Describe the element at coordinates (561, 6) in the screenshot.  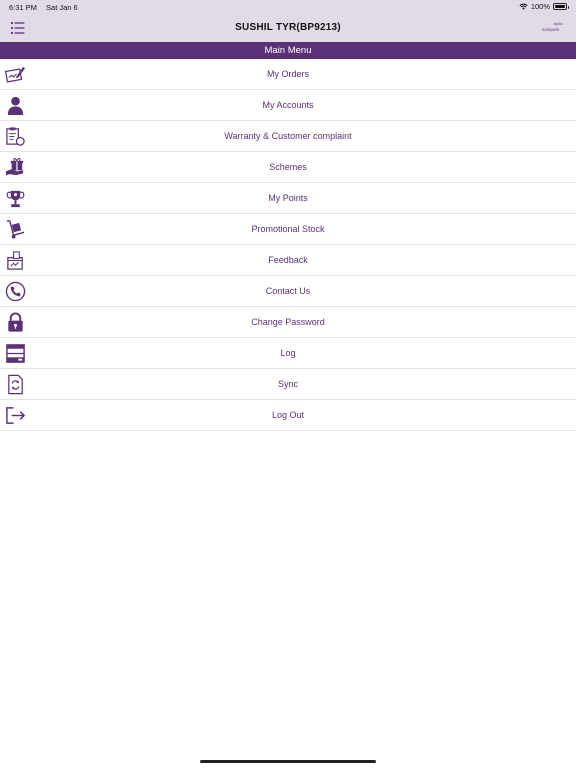
I see `battery-icon` at that location.